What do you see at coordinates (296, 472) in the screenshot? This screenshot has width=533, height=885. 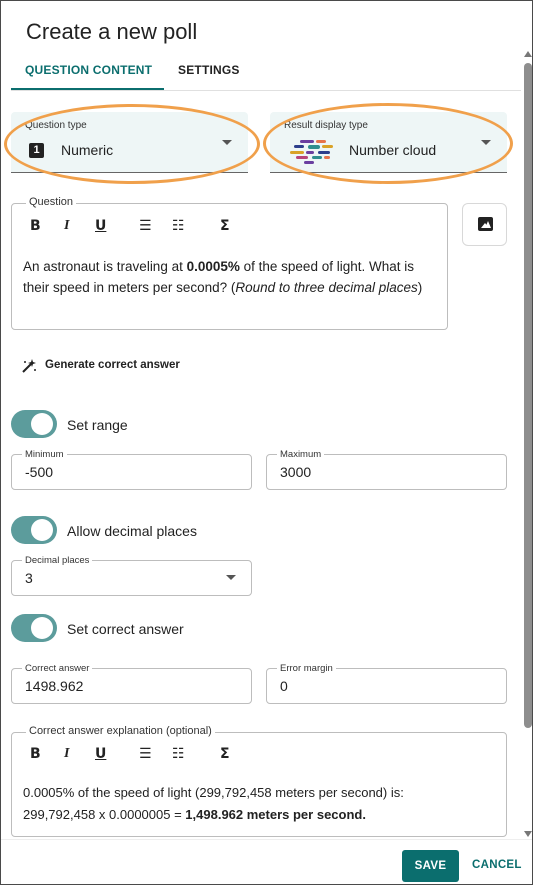 I see `maximum-value: 3000` at bounding box center [296, 472].